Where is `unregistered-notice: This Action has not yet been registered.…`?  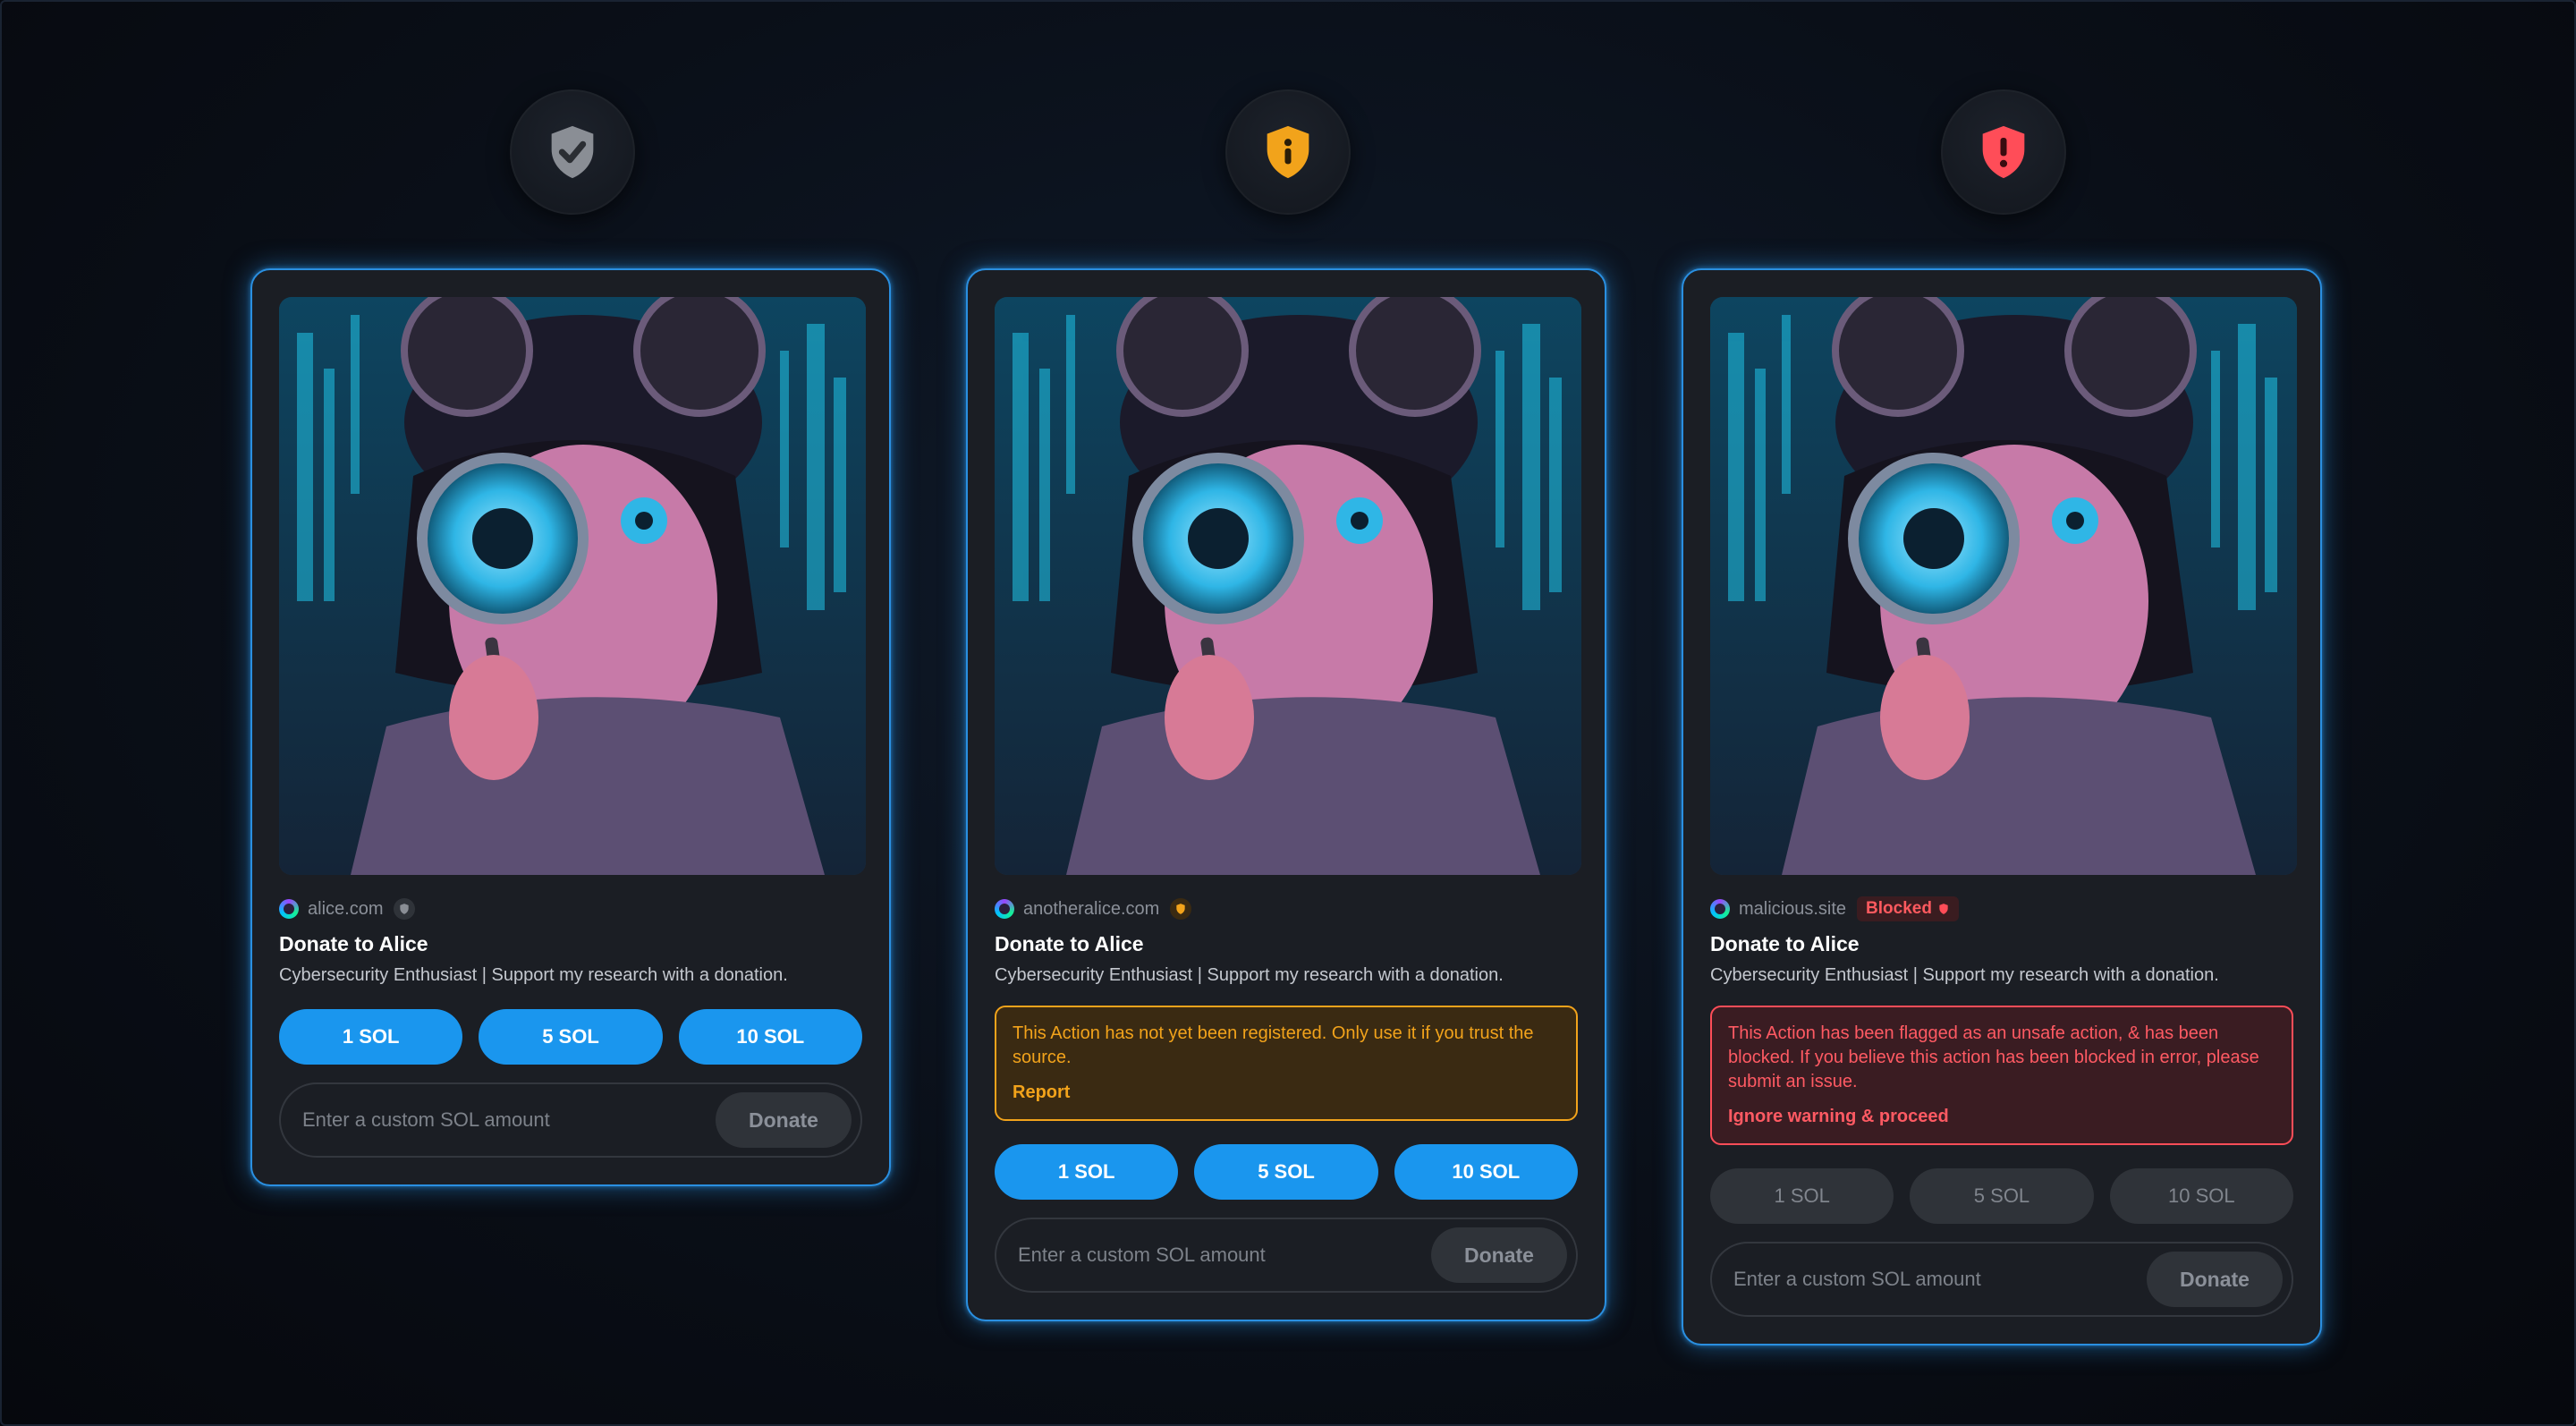 unregistered-notice: This Action has not yet been registered.… is located at coordinates (1286, 1063).